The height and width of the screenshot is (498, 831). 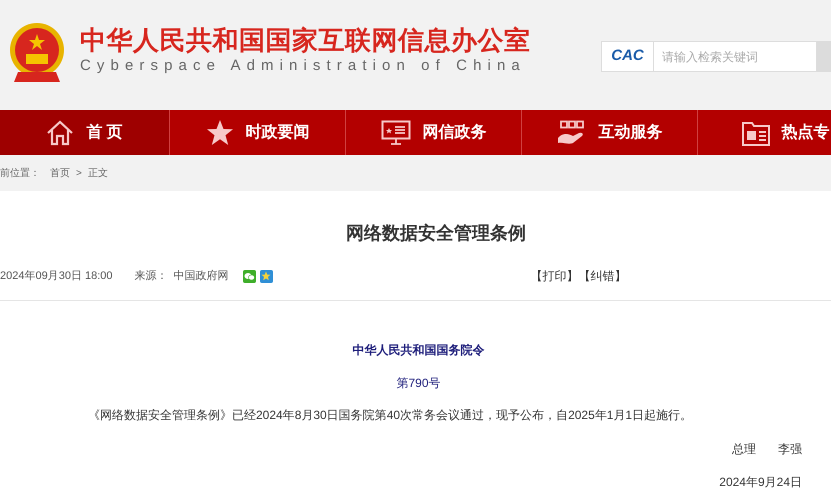 I want to click on site-subtitle: Cyberspace Administration of China, so click(x=303, y=66).